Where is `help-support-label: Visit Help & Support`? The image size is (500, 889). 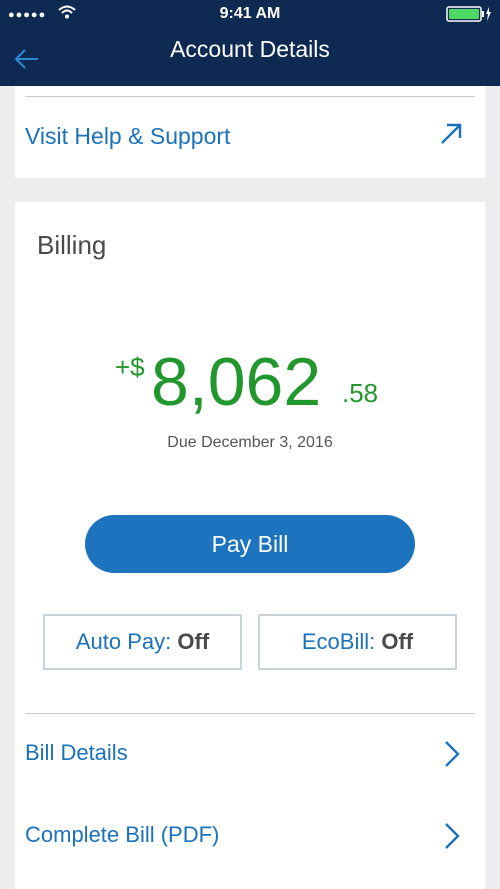
help-support-label: Visit Help & Support is located at coordinates (128, 136).